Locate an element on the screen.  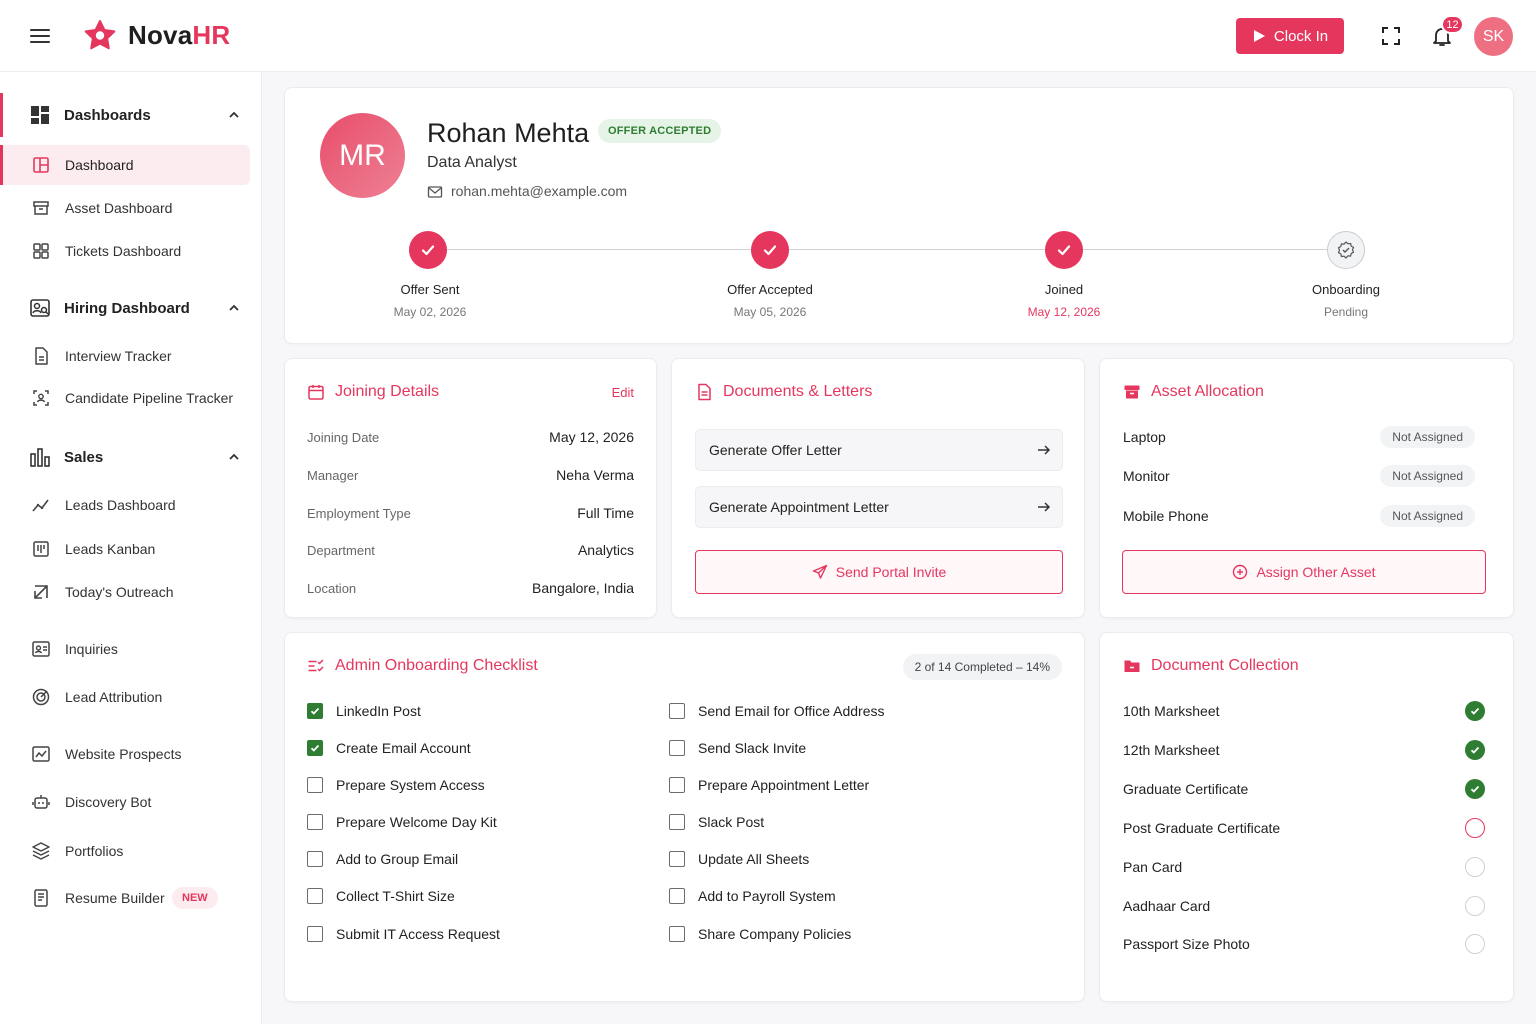
plus-circle-icon is located at coordinates (1240, 572).